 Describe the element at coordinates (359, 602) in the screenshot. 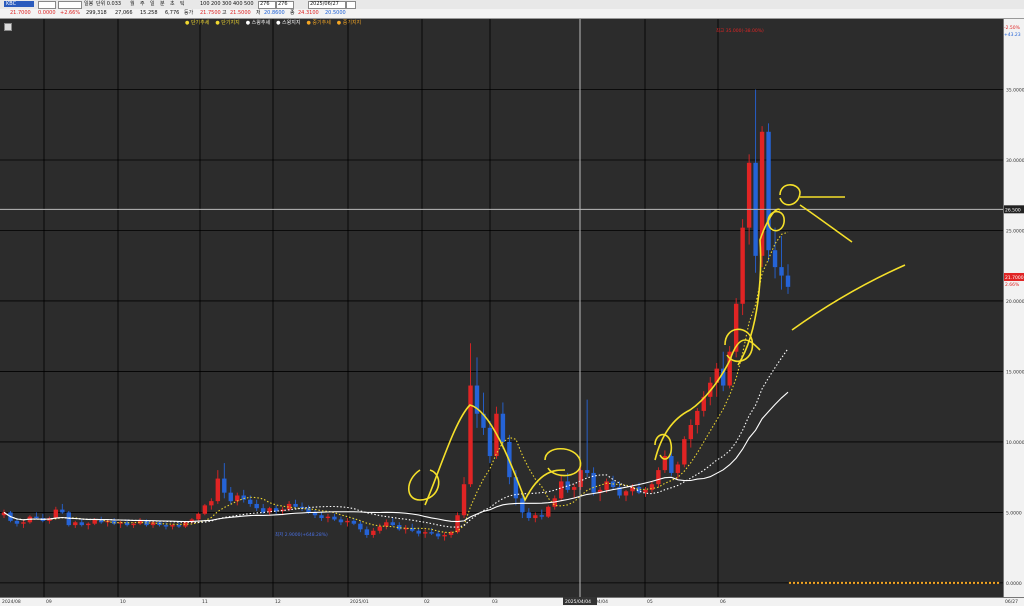

I see `x-tick-label: 2025/01` at that location.